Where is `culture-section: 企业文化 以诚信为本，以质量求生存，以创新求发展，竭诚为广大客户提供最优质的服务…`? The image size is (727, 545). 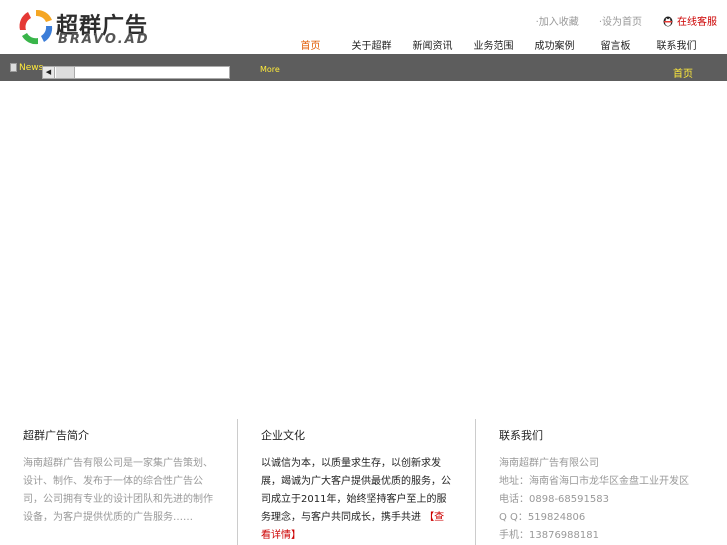 culture-section: 企业文化 以诚信为本，以质量求生存，以创新求发展，竭诚为广大客户提供最优质的服务… is located at coordinates (357, 482).